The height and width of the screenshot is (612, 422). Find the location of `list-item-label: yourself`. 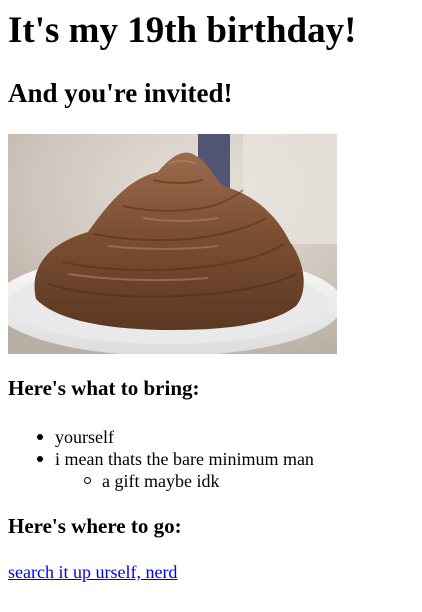

list-item-label: yourself is located at coordinates (84, 437).